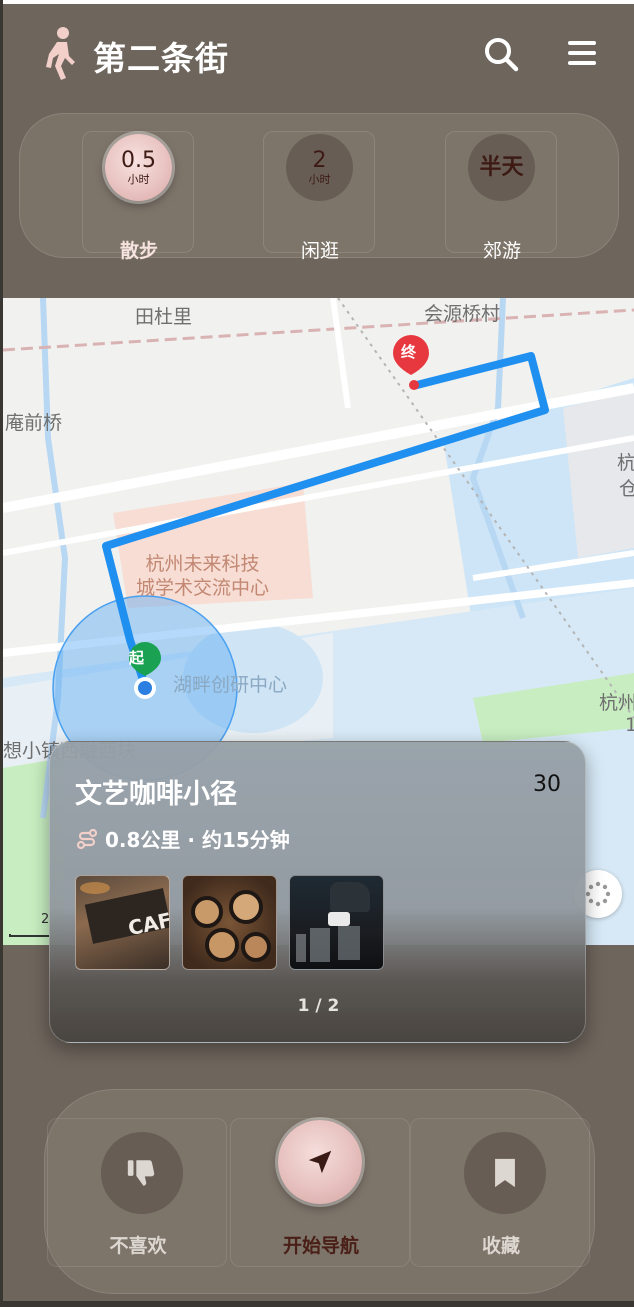 The image size is (634, 1307). Describe the element at coordinates (336, 922) in the screenshot. I see `coffee-brewing-photo` at that location.